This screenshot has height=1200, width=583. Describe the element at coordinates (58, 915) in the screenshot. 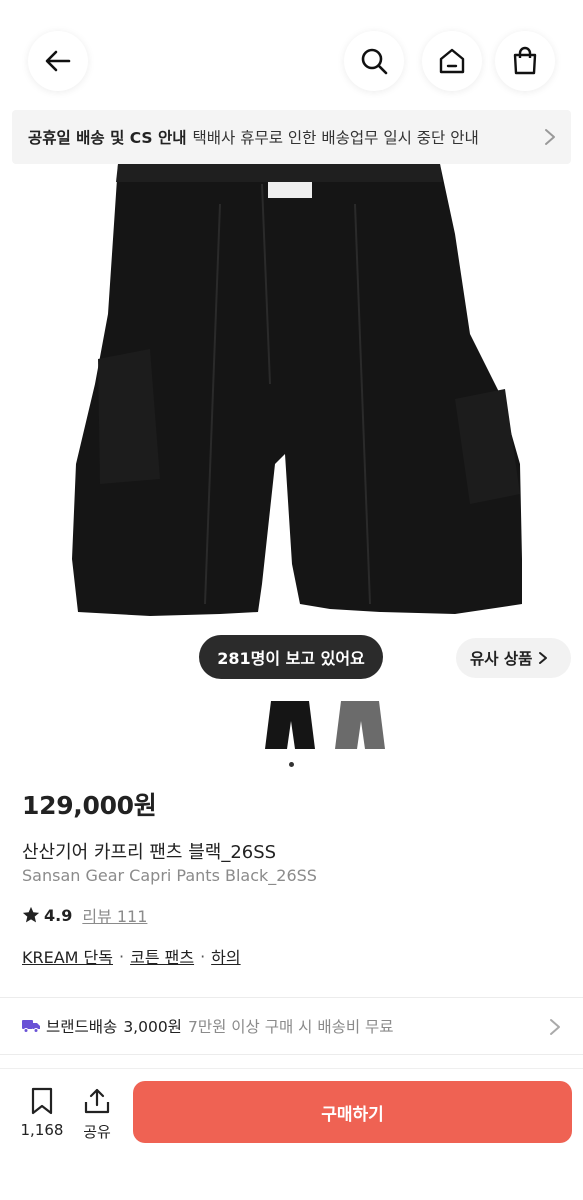

I see `rating-value: 4.9` at that location.